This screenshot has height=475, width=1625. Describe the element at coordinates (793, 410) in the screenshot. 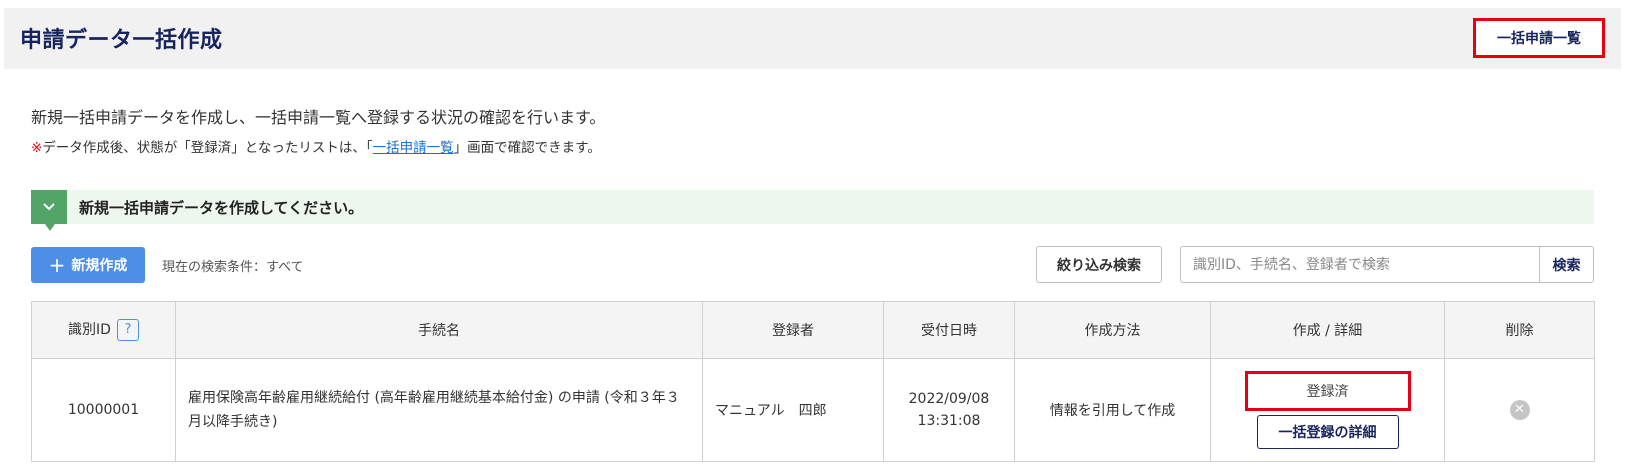

I see `cell-registrant: マニュアル 四郎` at that location.